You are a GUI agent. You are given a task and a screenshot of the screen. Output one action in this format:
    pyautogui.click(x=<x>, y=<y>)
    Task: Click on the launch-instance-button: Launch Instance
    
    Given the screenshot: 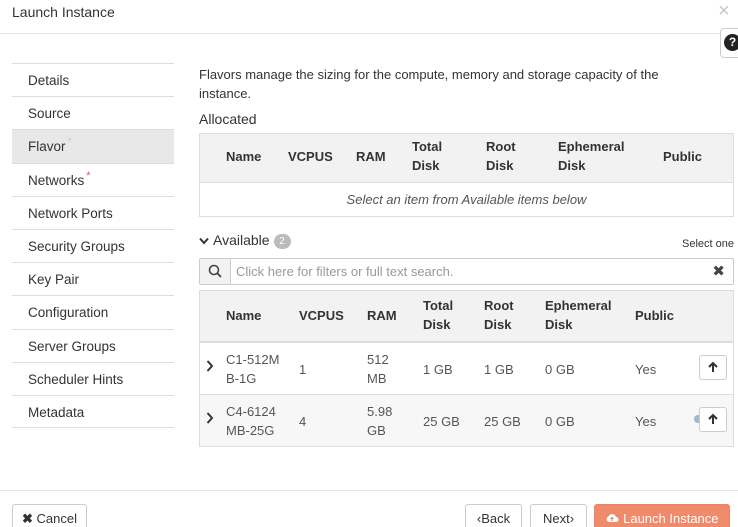 What is the action you would take?
    pyautogui.click(x=662, y=515)
    